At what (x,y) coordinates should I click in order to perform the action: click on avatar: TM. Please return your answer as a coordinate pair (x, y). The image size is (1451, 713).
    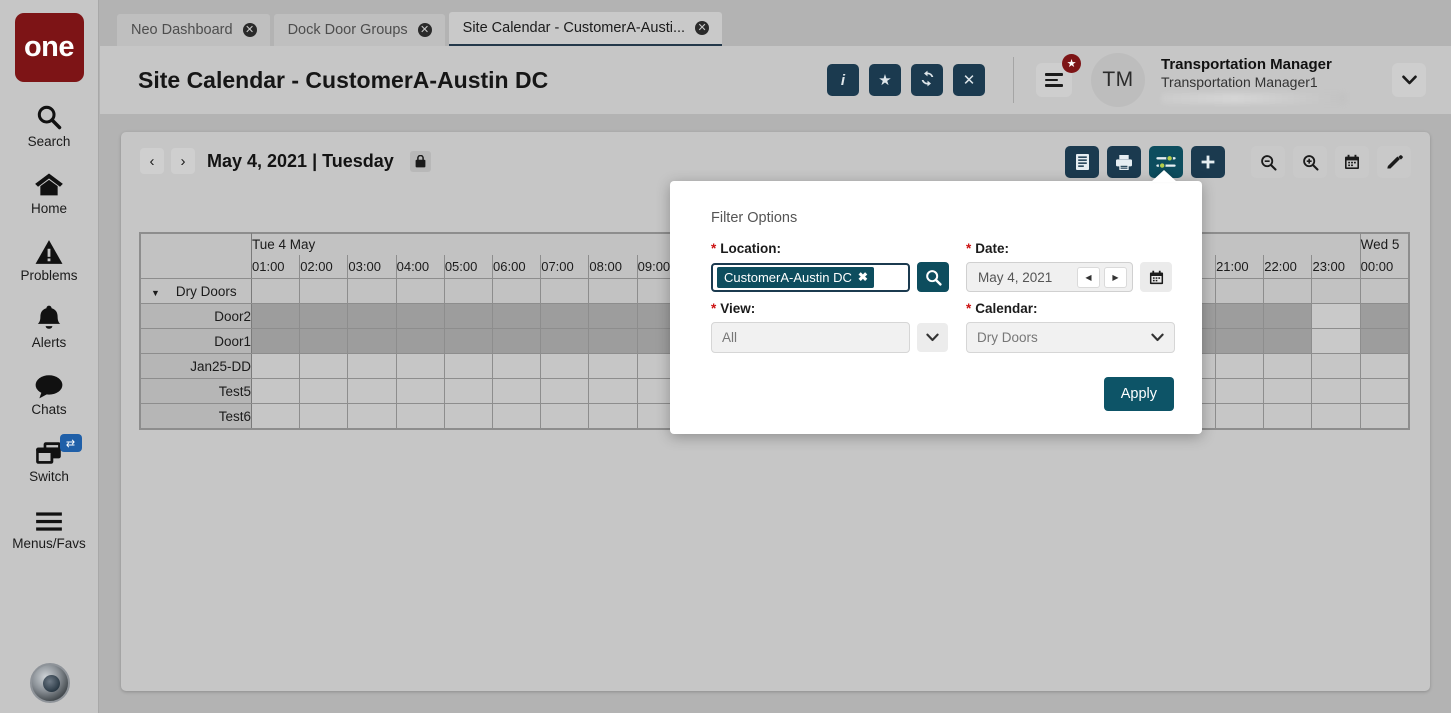
    Looking at the image, I should click on (1118, 80).